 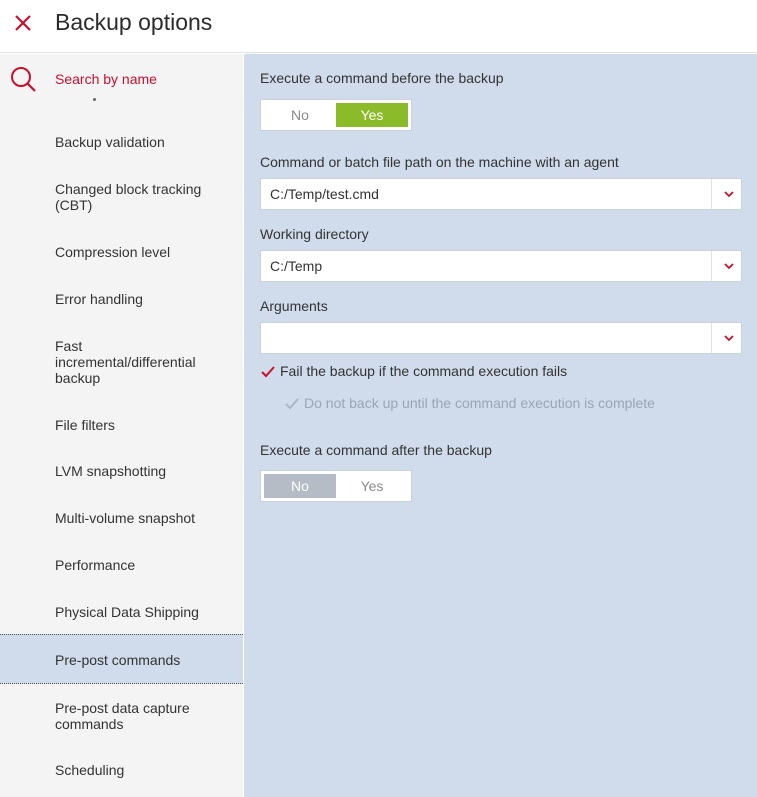 I want to click on sidebar-item-pre-post-data-capture: Pre-post data capture commands, so click(x=121, y=718).